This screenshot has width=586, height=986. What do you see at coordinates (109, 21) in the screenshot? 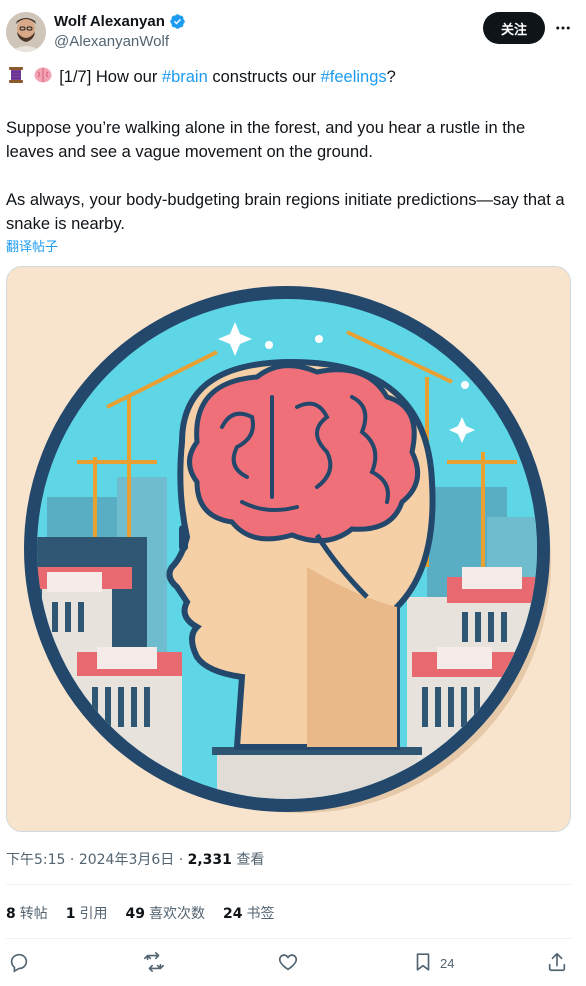
I see `author-name: Wolf Alexanyan` at bounding box center [109, 21].